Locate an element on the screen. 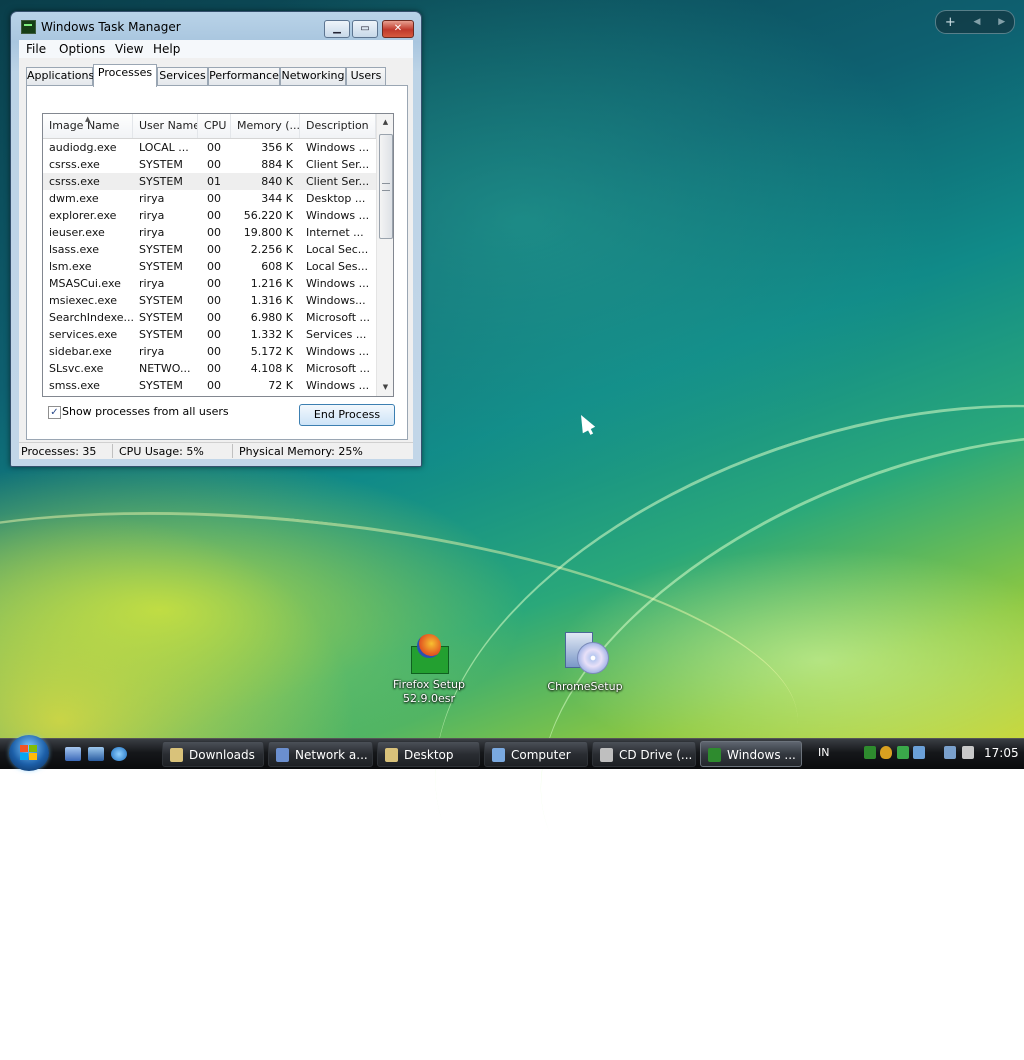 Image resolution: width=1024 pixels, height=1060 pixels. column-description: Description is located at coordinates (338, 126).